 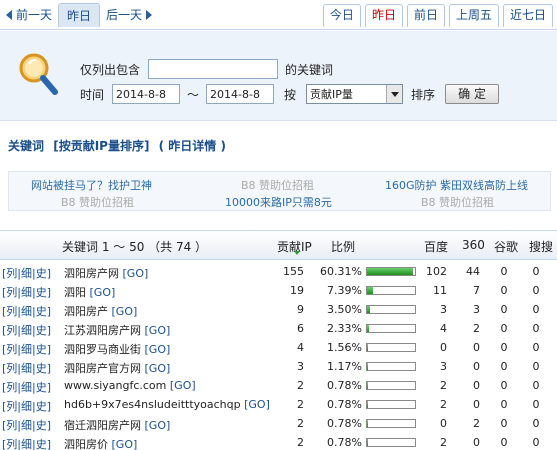 What do you see at coordinates (102, 349) in the screenshot?
I see `keyword-text: 泗阳罗马商业街` at bounding box center [102, 349].